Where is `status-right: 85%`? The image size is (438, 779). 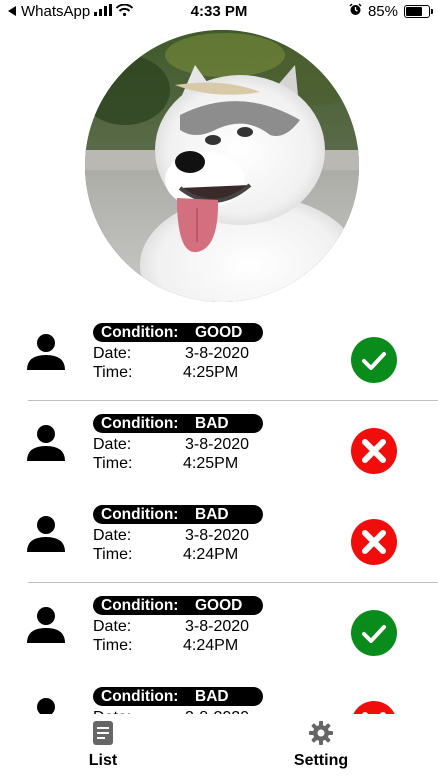 status-right: 85% is located at coordinates (391, 11).